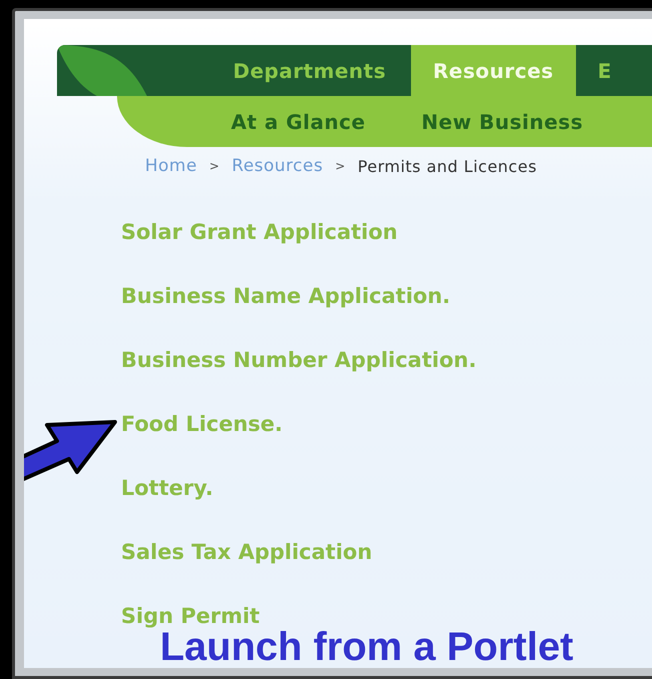  Describe the element at coordinates (298, 122) in the screenshot. I see `sub-nav-link: At a Glance` at that location.